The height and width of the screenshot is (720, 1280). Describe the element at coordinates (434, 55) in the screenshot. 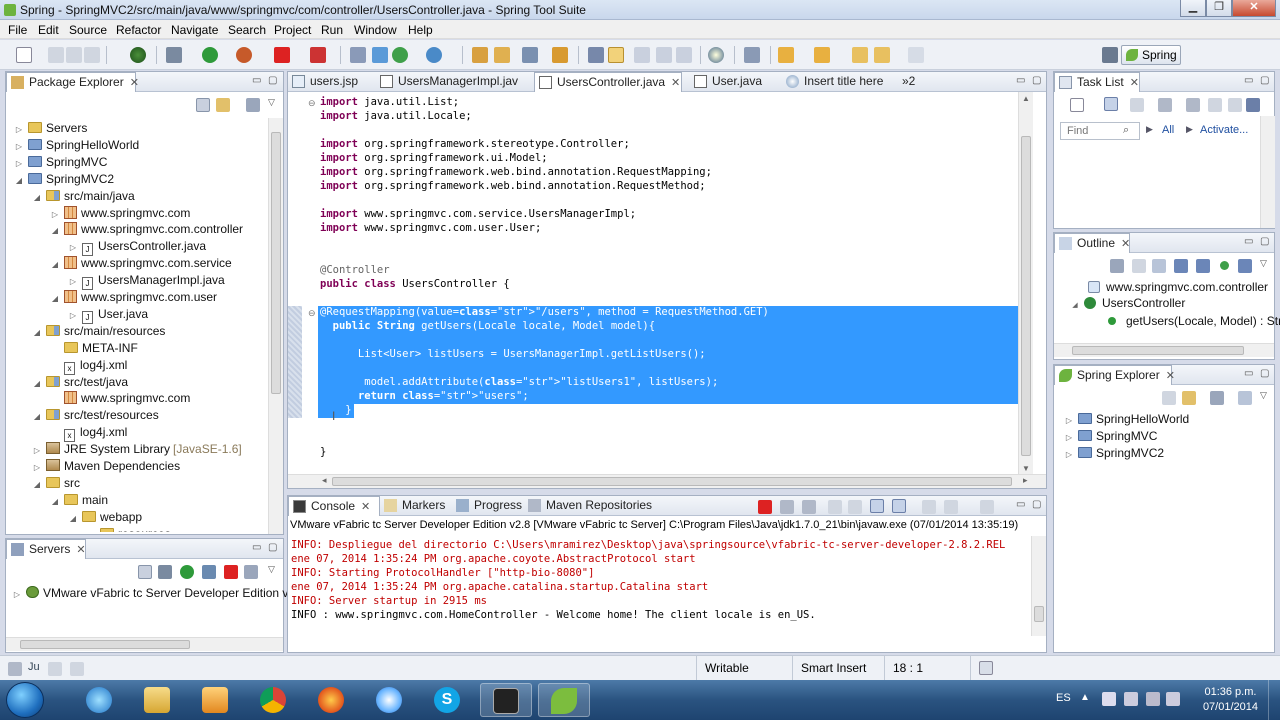

I see `refresh-icon` at that location.